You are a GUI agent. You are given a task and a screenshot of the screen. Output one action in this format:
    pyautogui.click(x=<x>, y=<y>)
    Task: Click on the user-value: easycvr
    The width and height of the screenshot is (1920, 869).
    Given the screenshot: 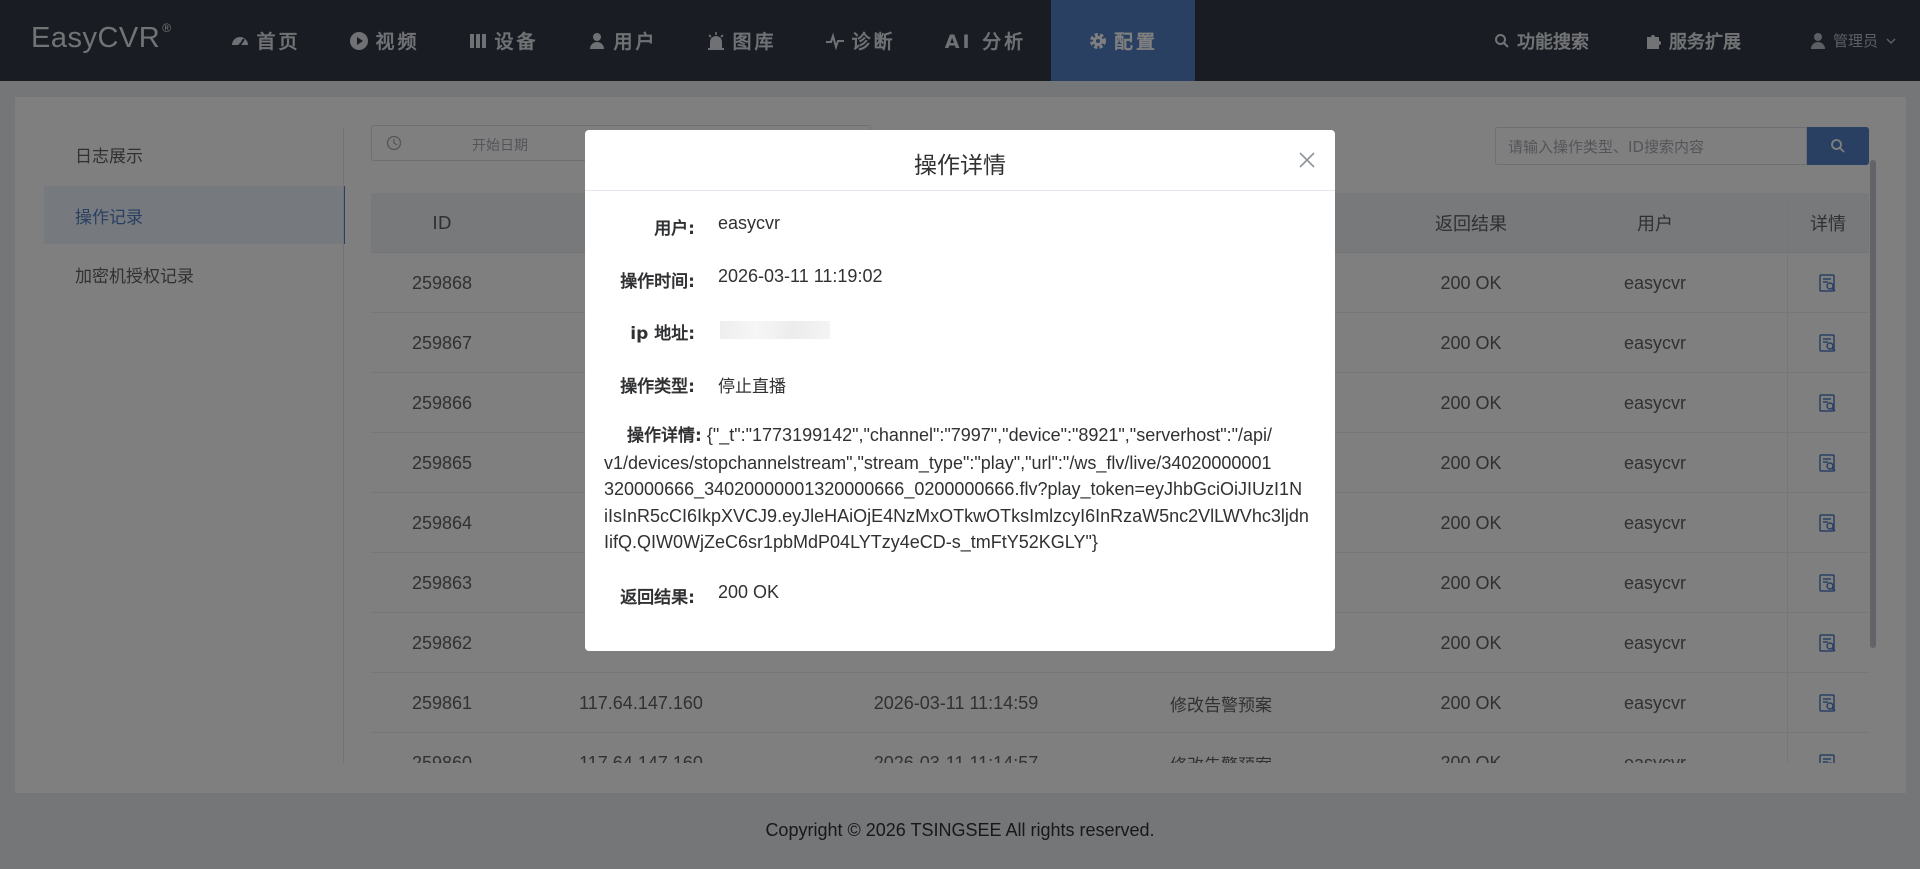 What is the action you would take?
    pyautogui.click(x=749, y=223)
    